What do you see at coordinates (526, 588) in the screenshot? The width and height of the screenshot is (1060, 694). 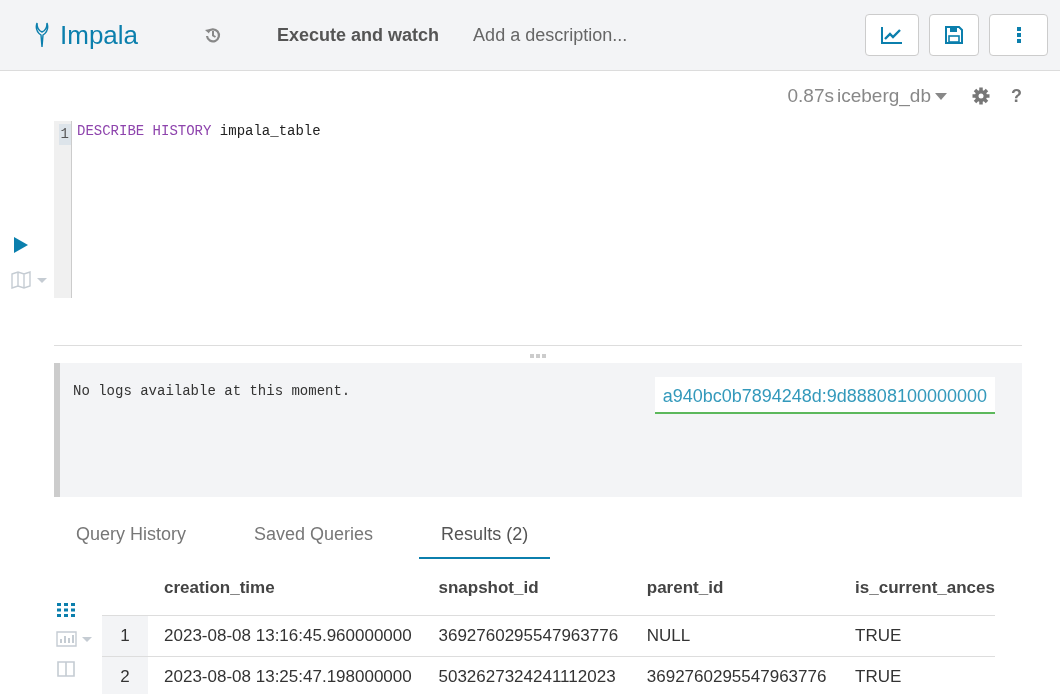 I see `column-header: snapshot_id` at bounding box center [526, 588].